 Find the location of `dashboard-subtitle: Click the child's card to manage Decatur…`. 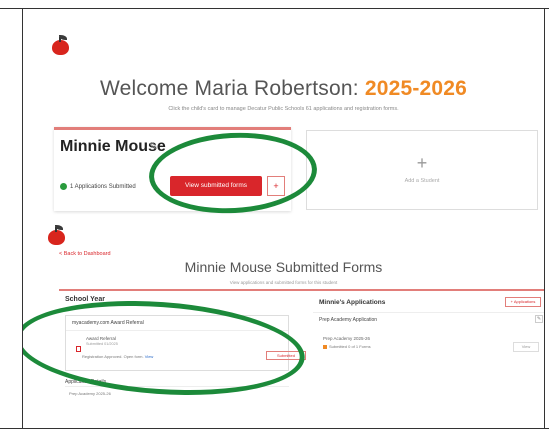

dashboard-subtitle: Click the child's card to manage Decatur… is located at coordinates (283, 109).